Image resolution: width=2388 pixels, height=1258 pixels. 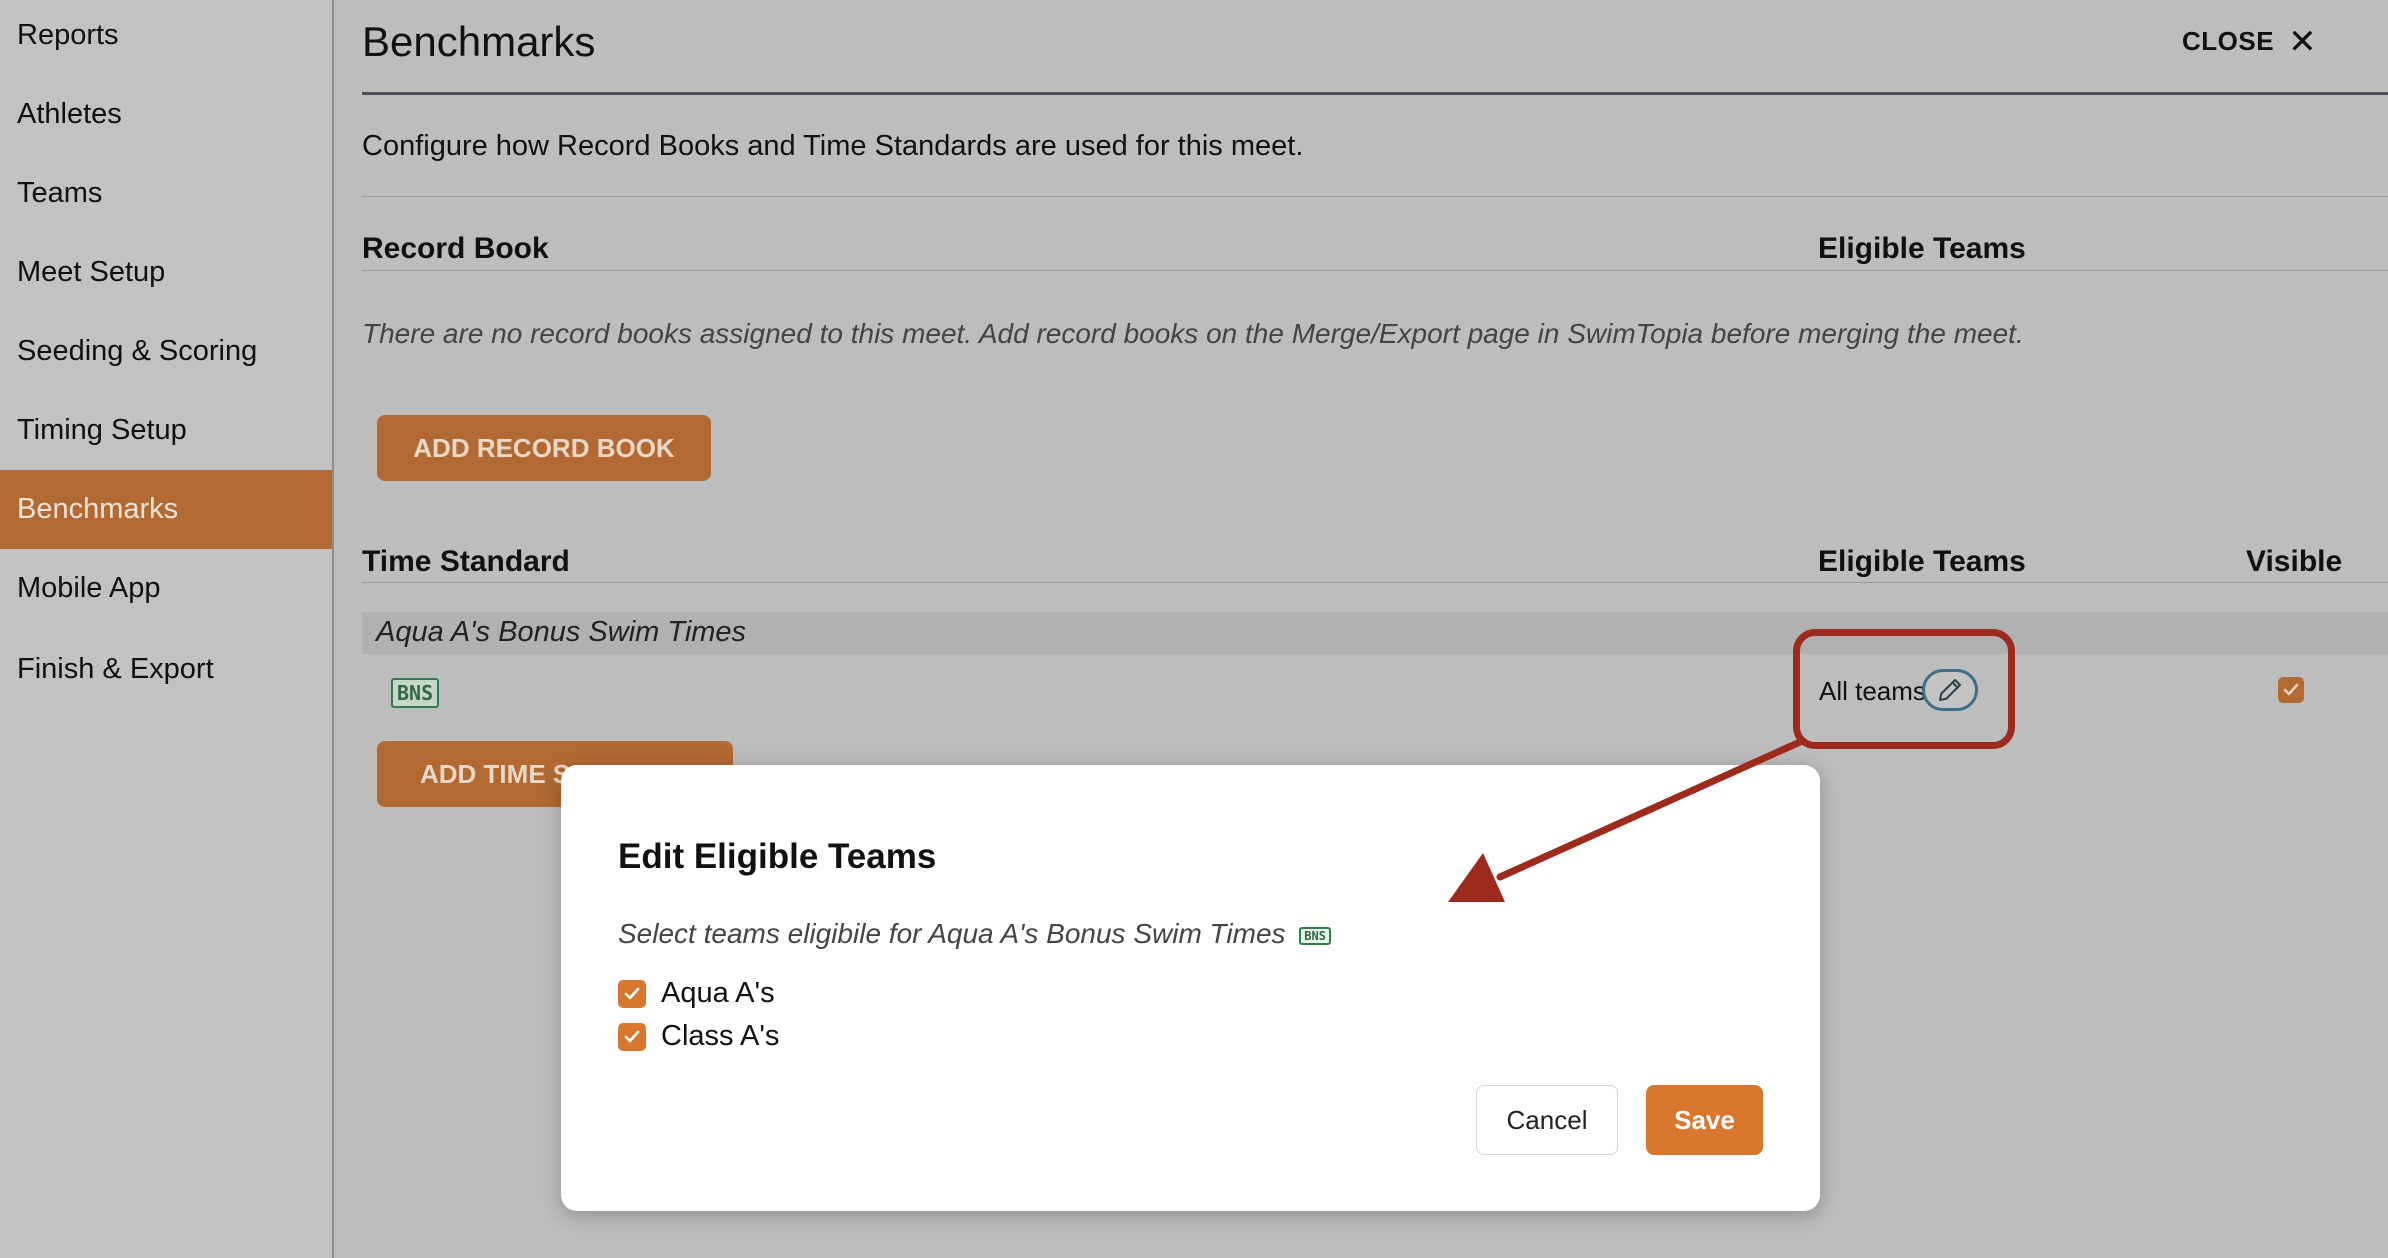 What do you see at coordinates (166, 430) in the screenshot?
I see `sidebar-item-timing-setup: Timing Setup` at bounding box center [166, 430].